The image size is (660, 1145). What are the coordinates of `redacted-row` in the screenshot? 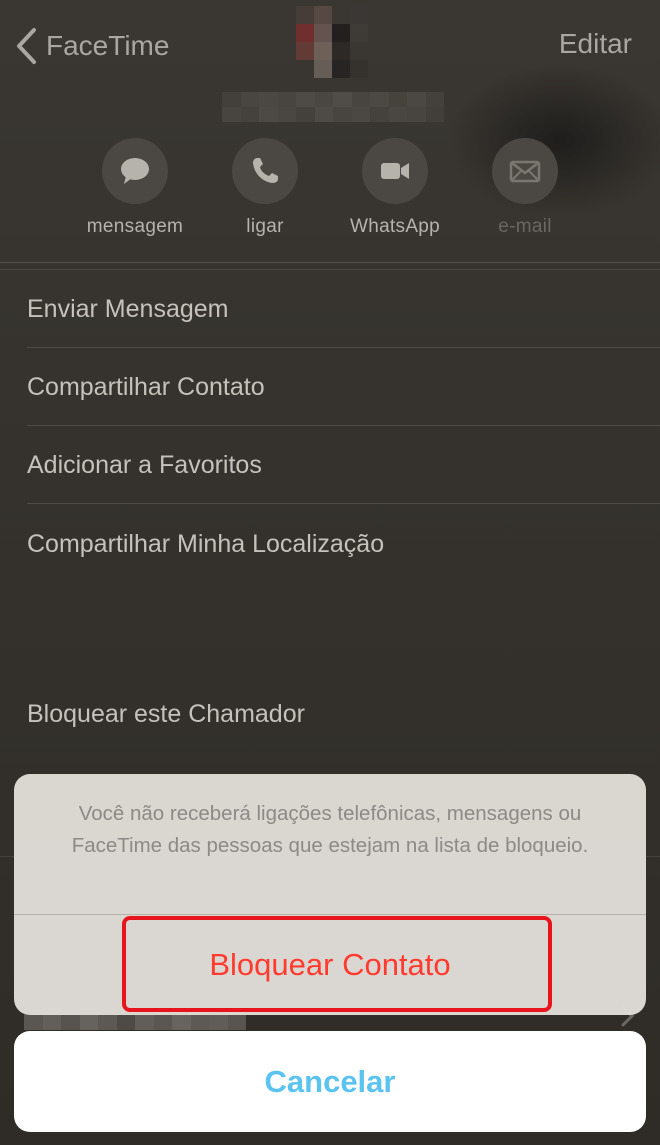 It's located at (135, 1022).